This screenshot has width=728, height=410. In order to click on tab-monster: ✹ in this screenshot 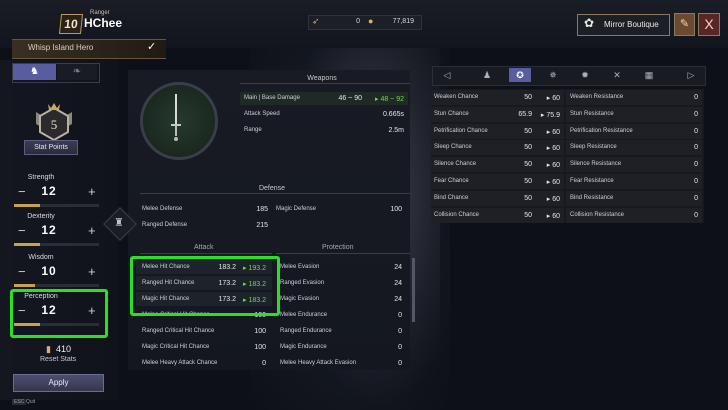, I will do `click(585, 75)`.